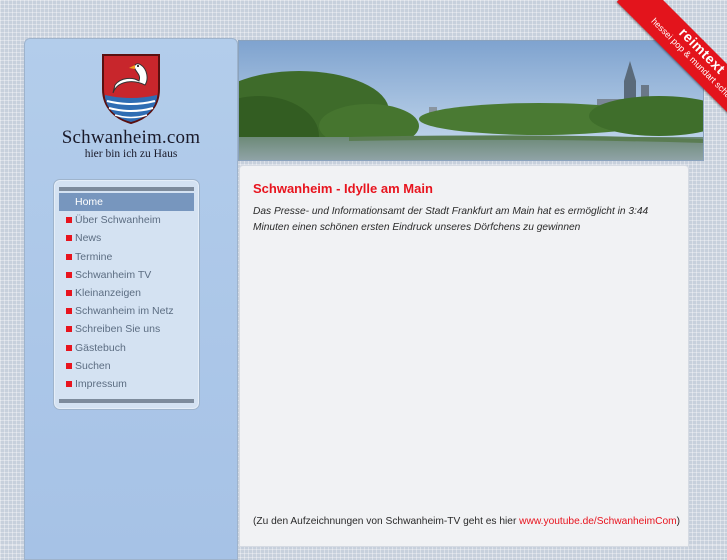  Describe the element at coordinates (118, 329) in the screenshot. I see `nav-item-label: Schreiben Sie uns` at that location.